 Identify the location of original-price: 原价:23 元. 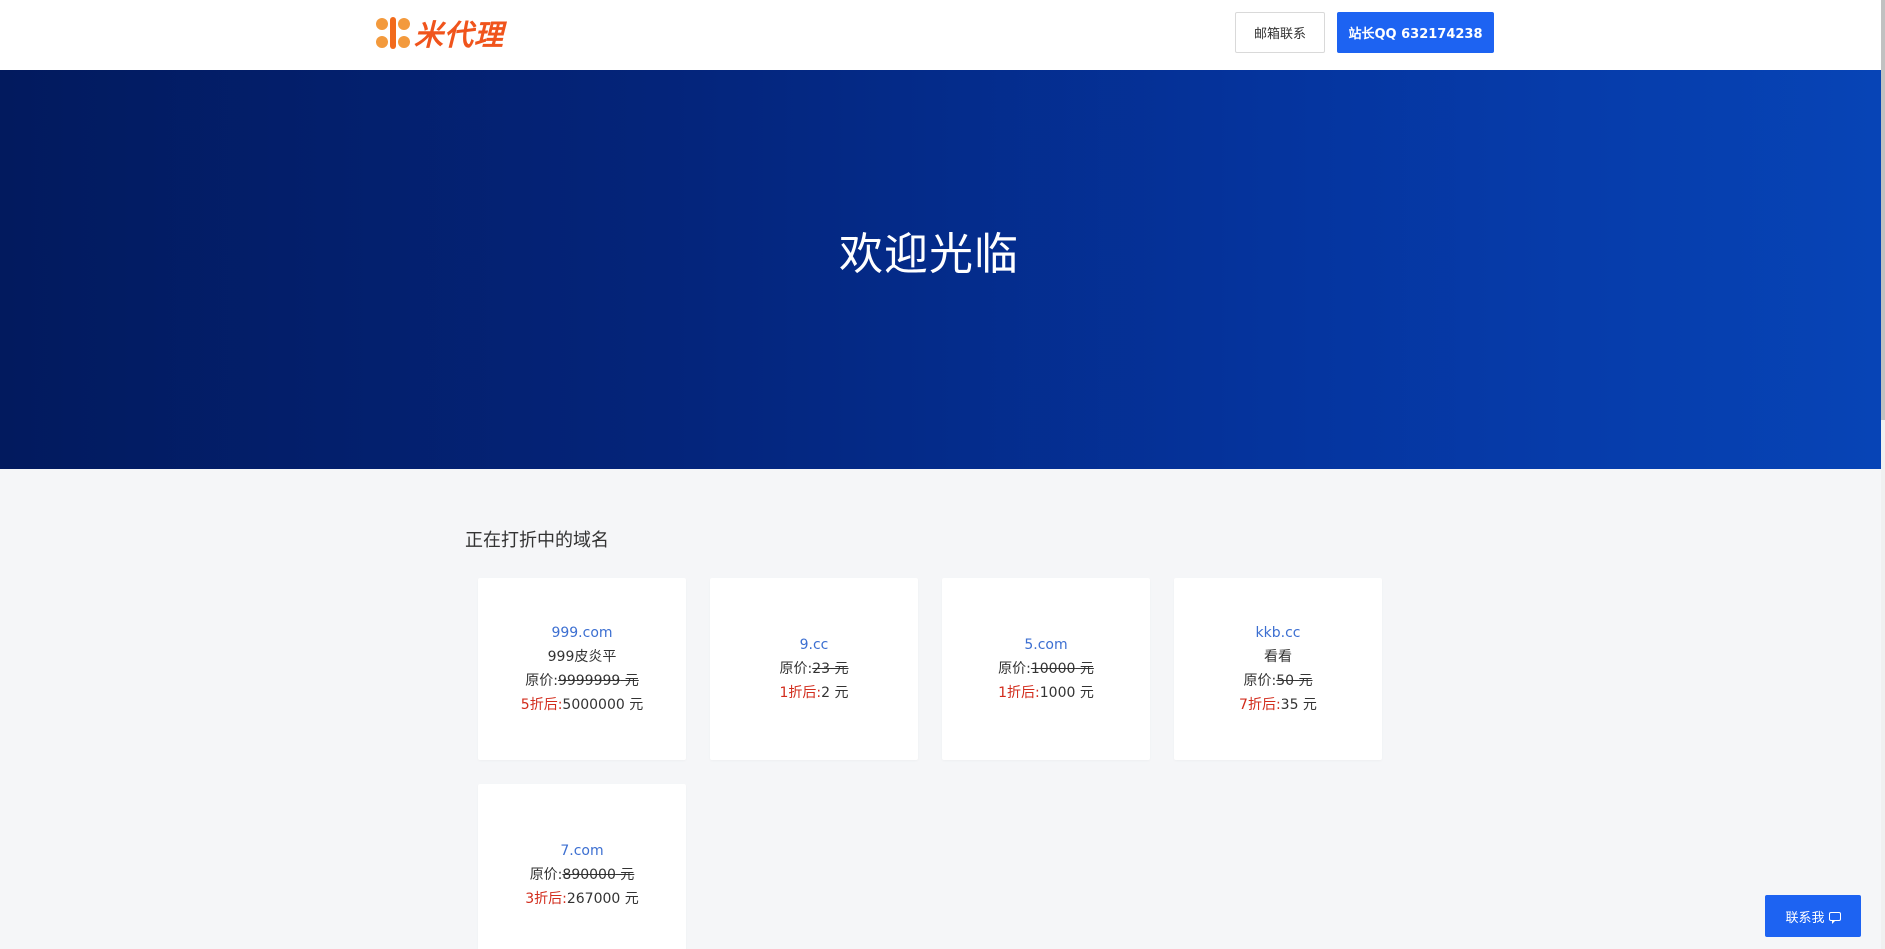
(814, 669).